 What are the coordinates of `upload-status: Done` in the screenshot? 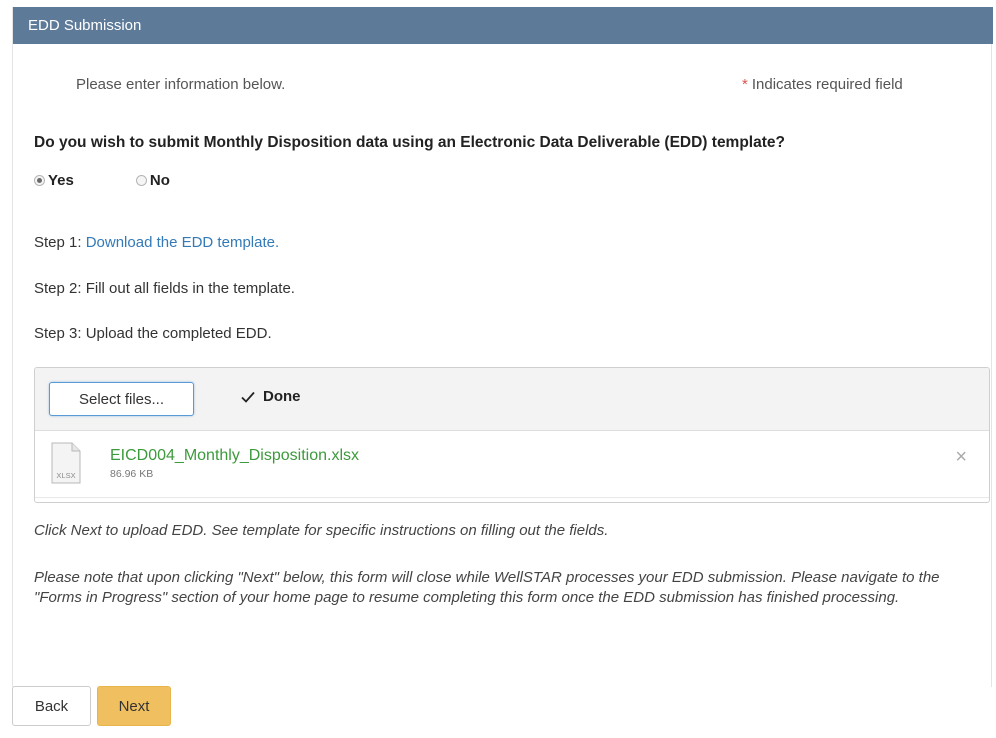 It's located at (270, 396).